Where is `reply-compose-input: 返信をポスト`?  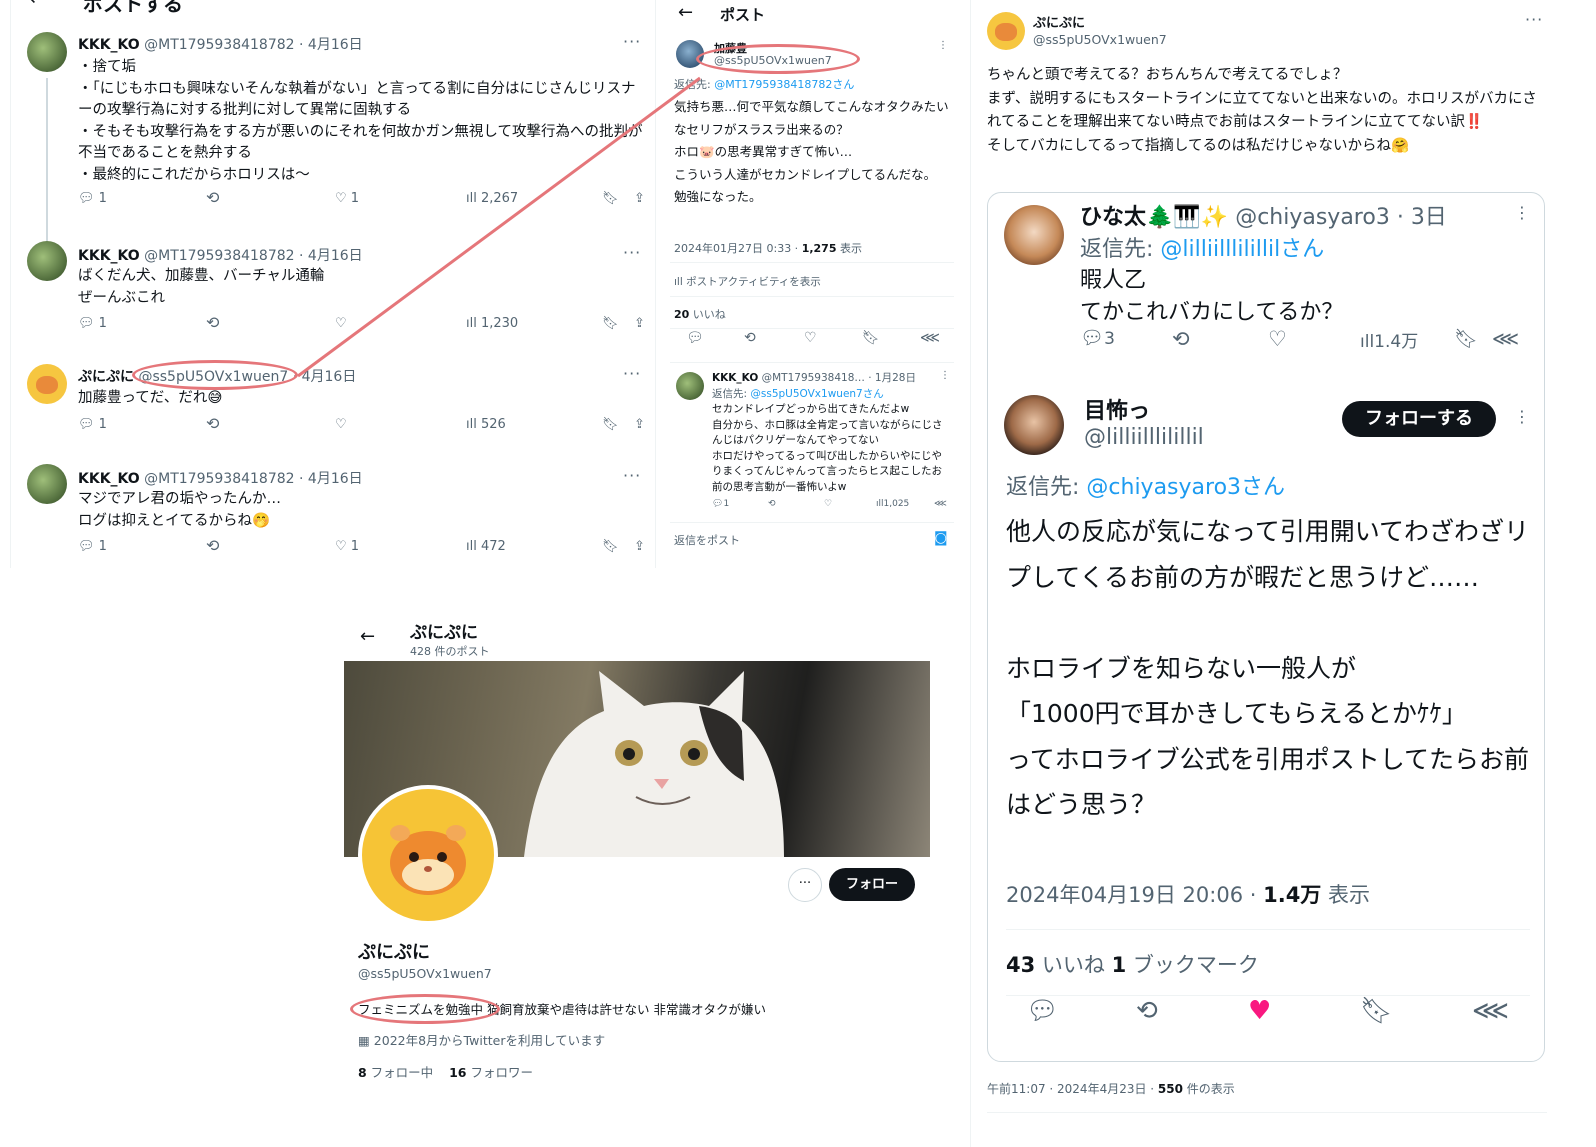 reply-compose-input: 返信をポスト is located at coordinates (707, 540).